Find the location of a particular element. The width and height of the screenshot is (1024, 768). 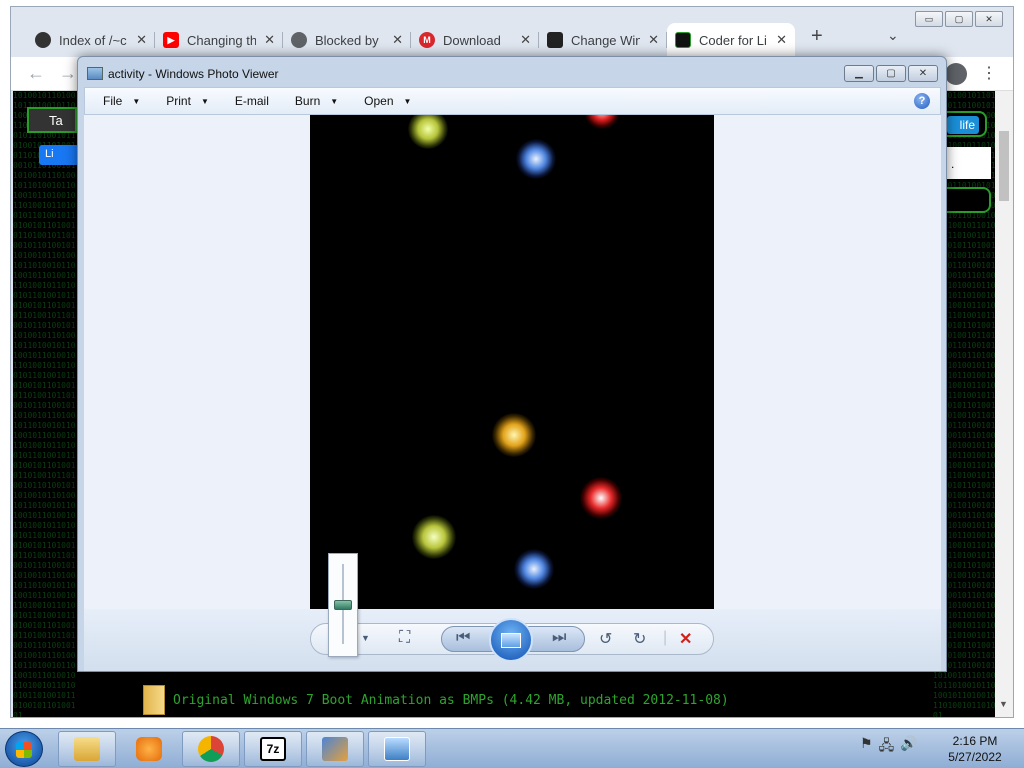

mega-icon: M is located at coordinates (427, 40).